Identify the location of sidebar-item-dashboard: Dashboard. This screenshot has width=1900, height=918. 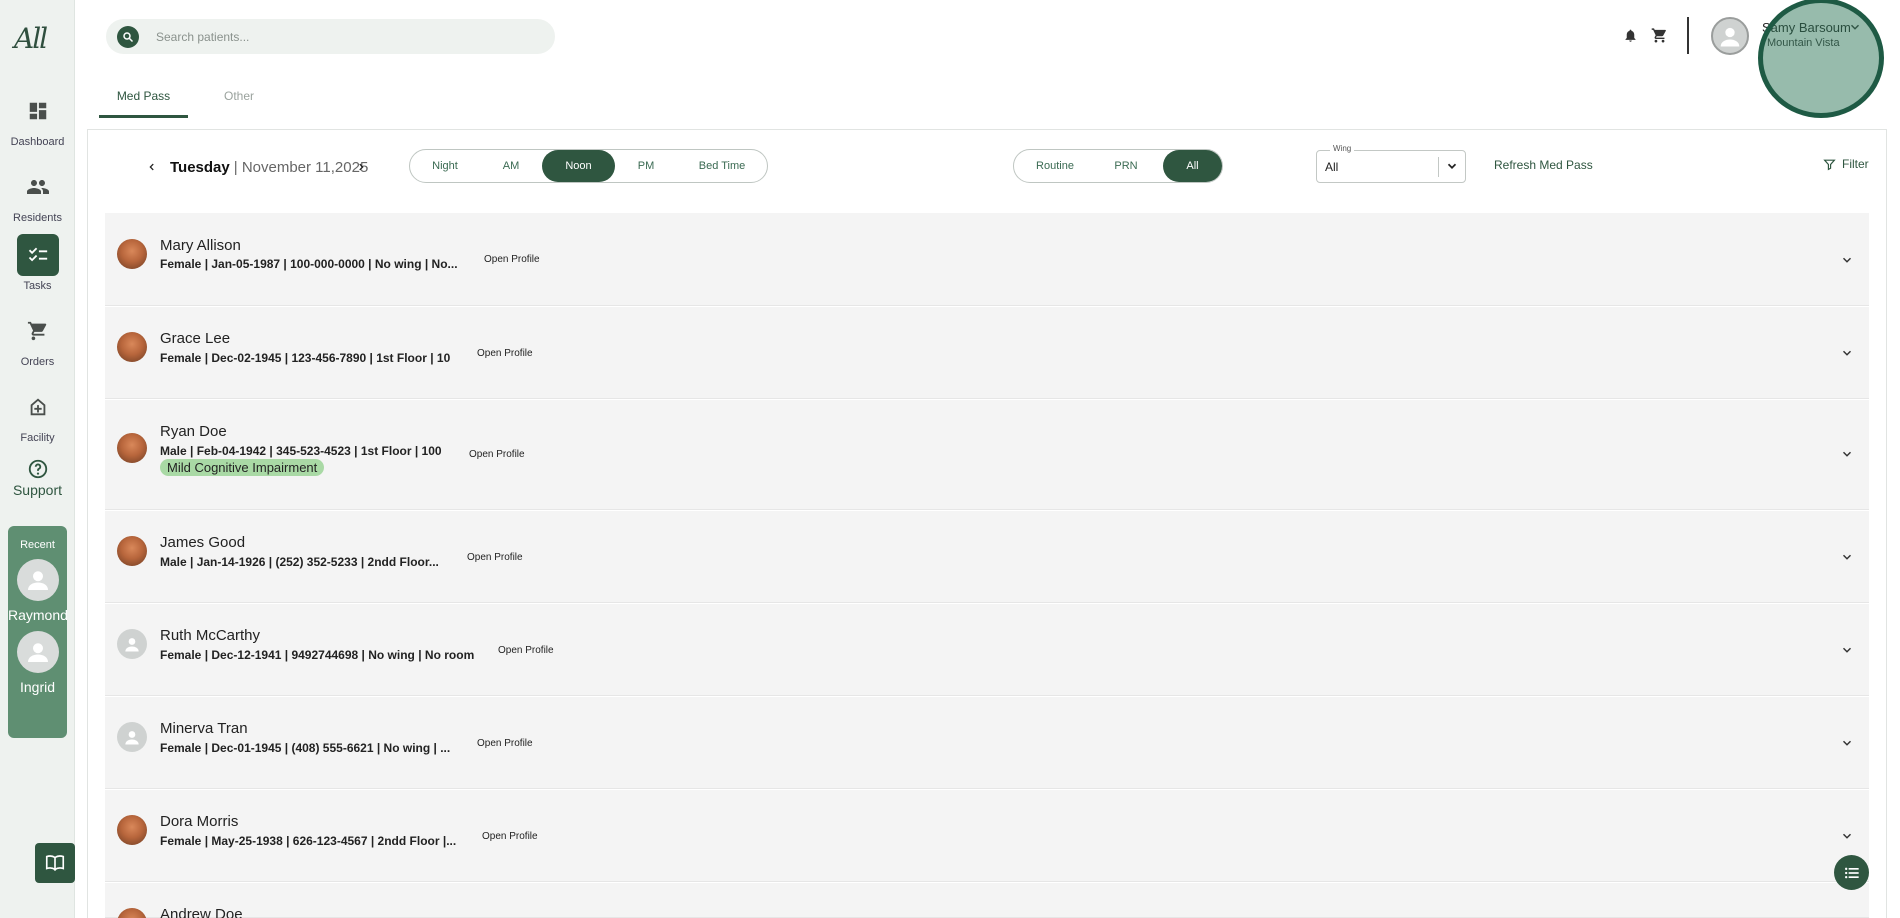
(37, 119).